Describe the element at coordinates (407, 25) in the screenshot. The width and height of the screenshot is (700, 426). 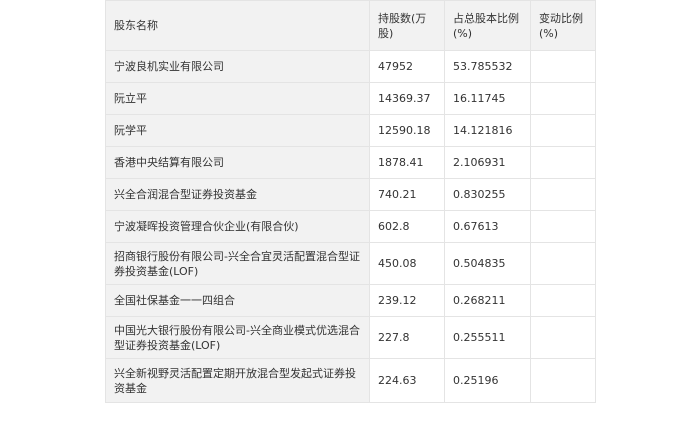
I see `header-shares: 持股数(万股)` at that location.